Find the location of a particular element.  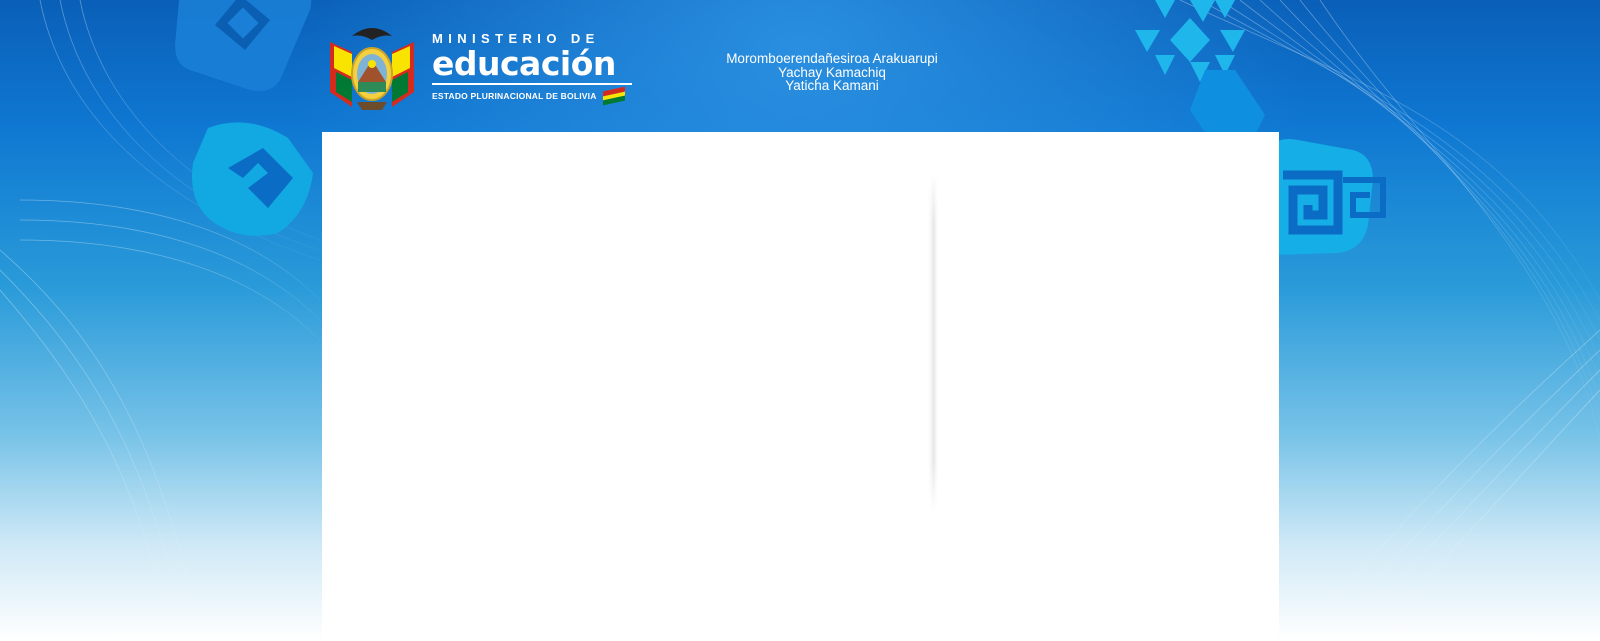

wordmark-rule is located at coordinates (532, 83).